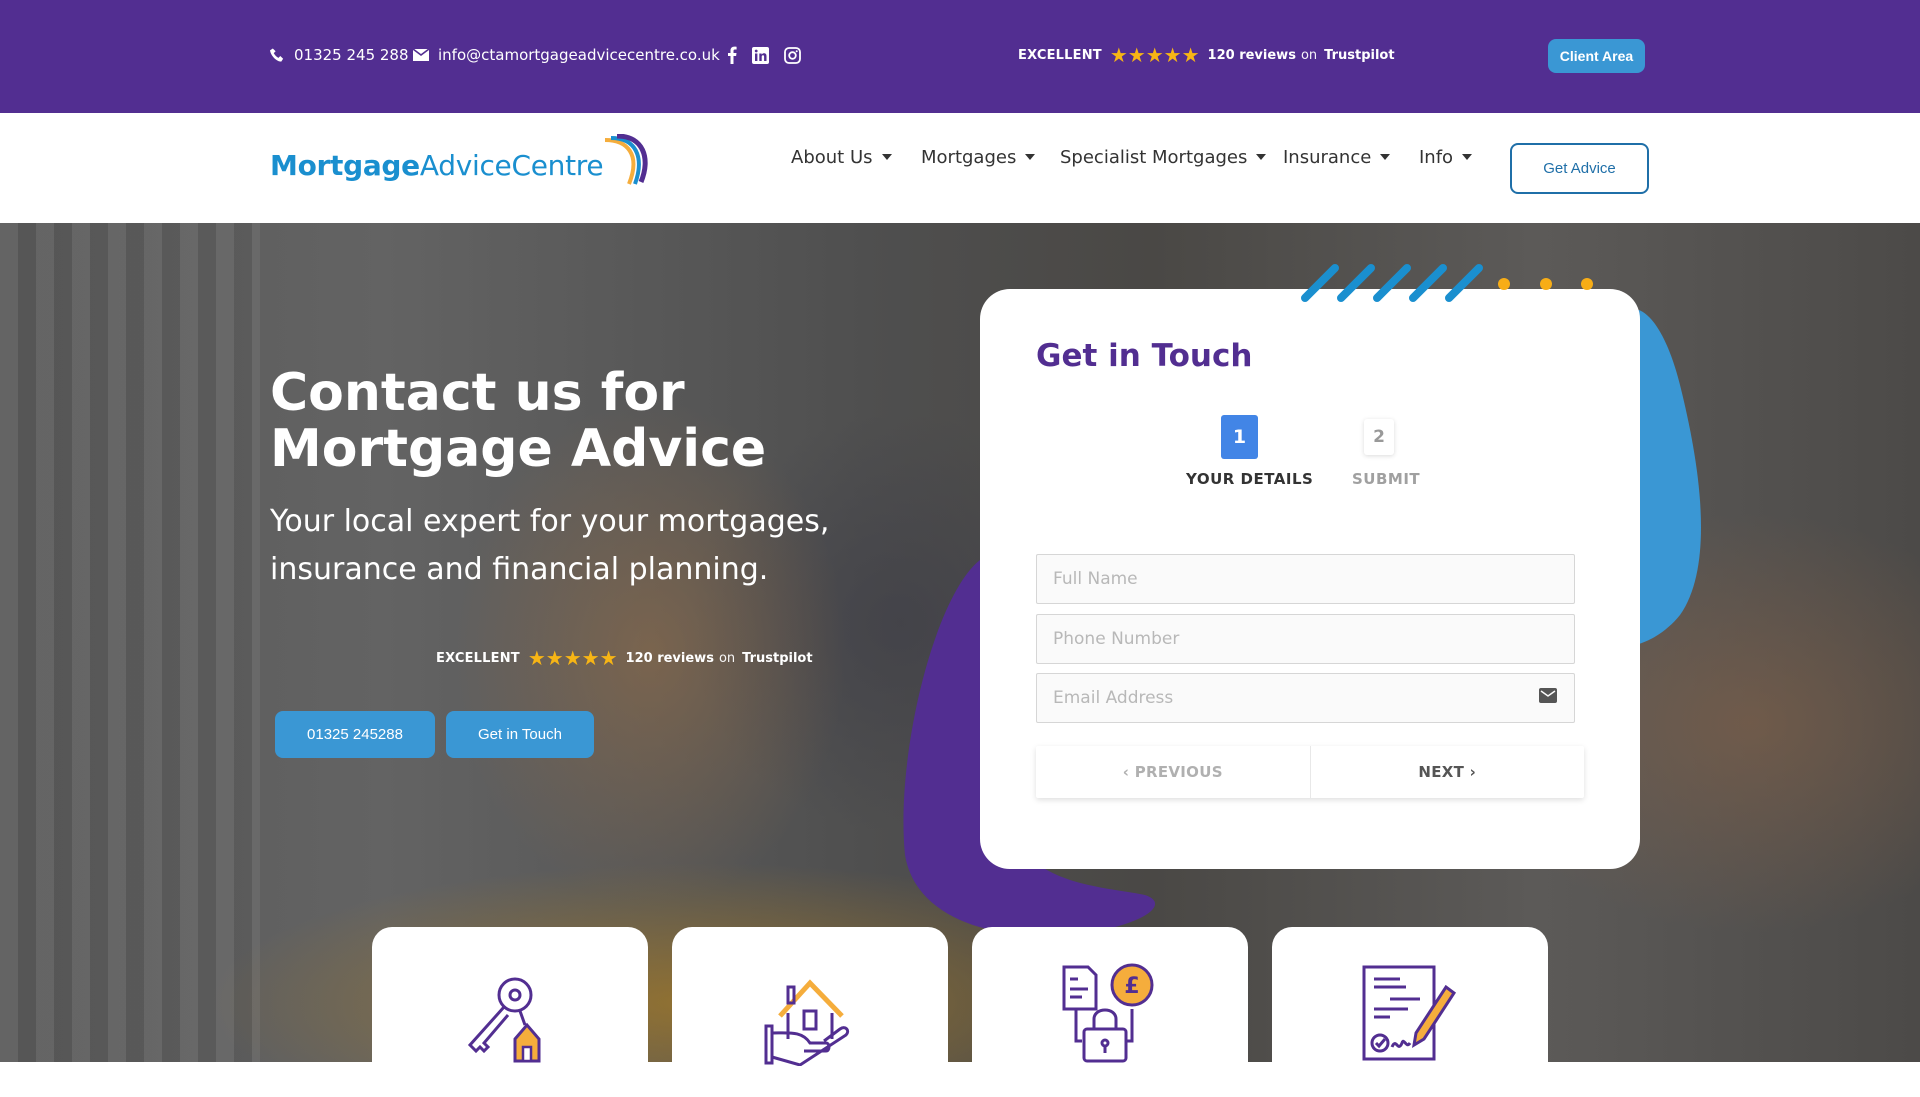 The image size is (1920, 1097). I want to click on keys-house-icon, so click(504, 1020).